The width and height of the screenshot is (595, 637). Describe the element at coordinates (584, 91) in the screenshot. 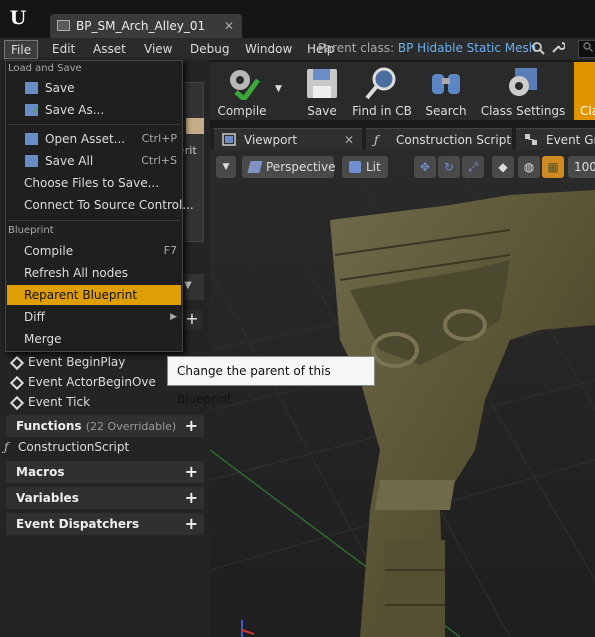

I see `class-defaults-button: Cla` at that location.